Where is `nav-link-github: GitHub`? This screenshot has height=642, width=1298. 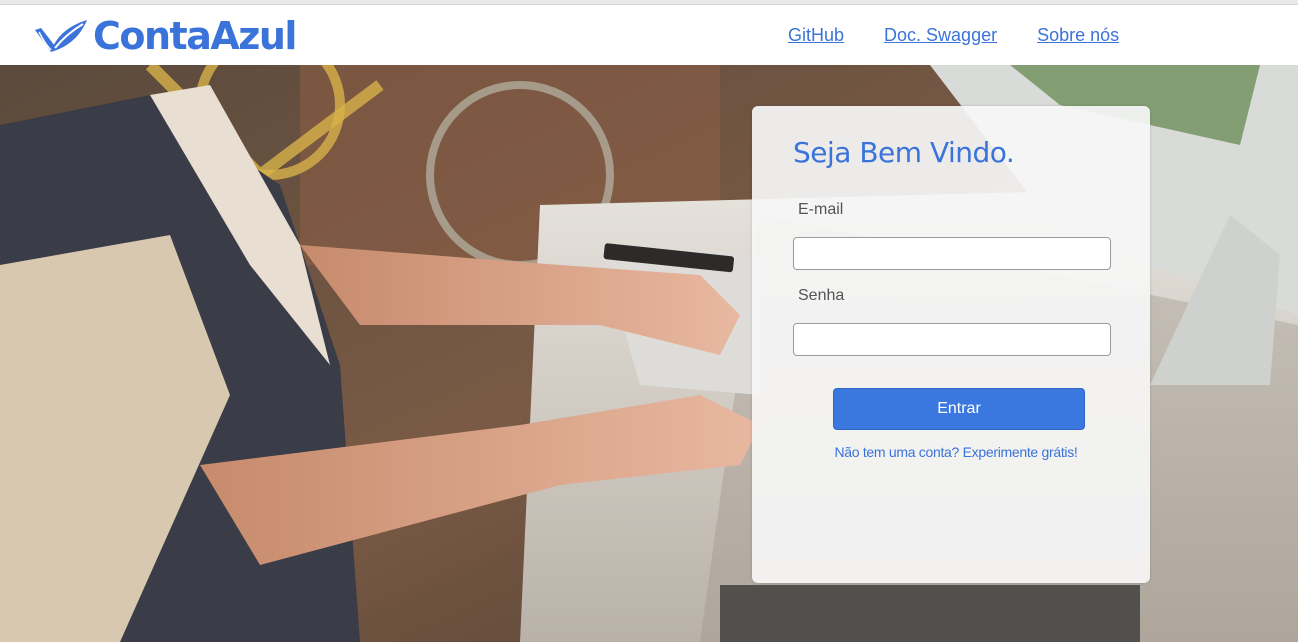 nav-link-github: GitHub is located at coordinates (816, 35).